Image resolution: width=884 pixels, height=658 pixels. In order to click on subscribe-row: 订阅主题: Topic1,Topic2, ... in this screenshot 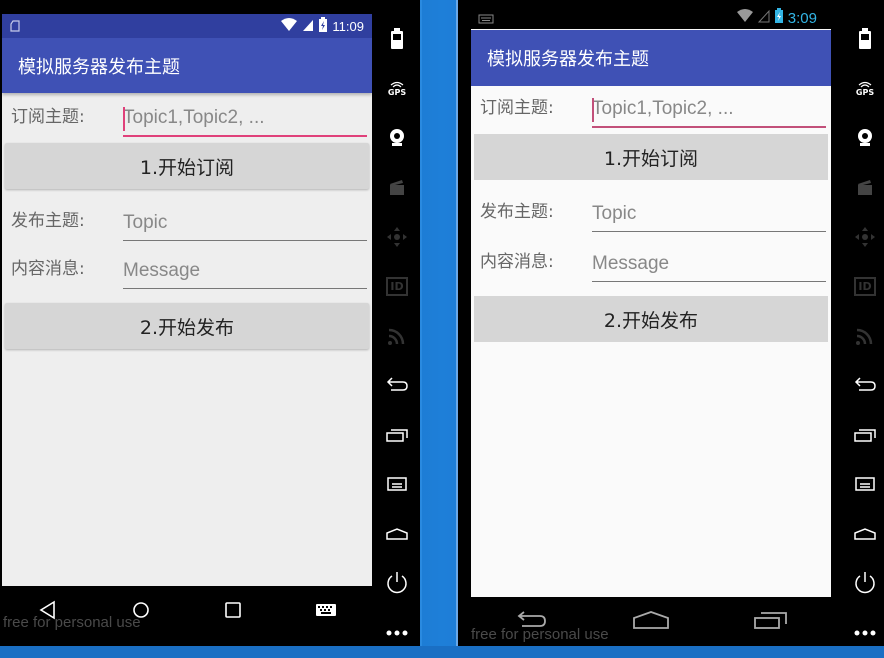, I will do `click(187, 115)`.